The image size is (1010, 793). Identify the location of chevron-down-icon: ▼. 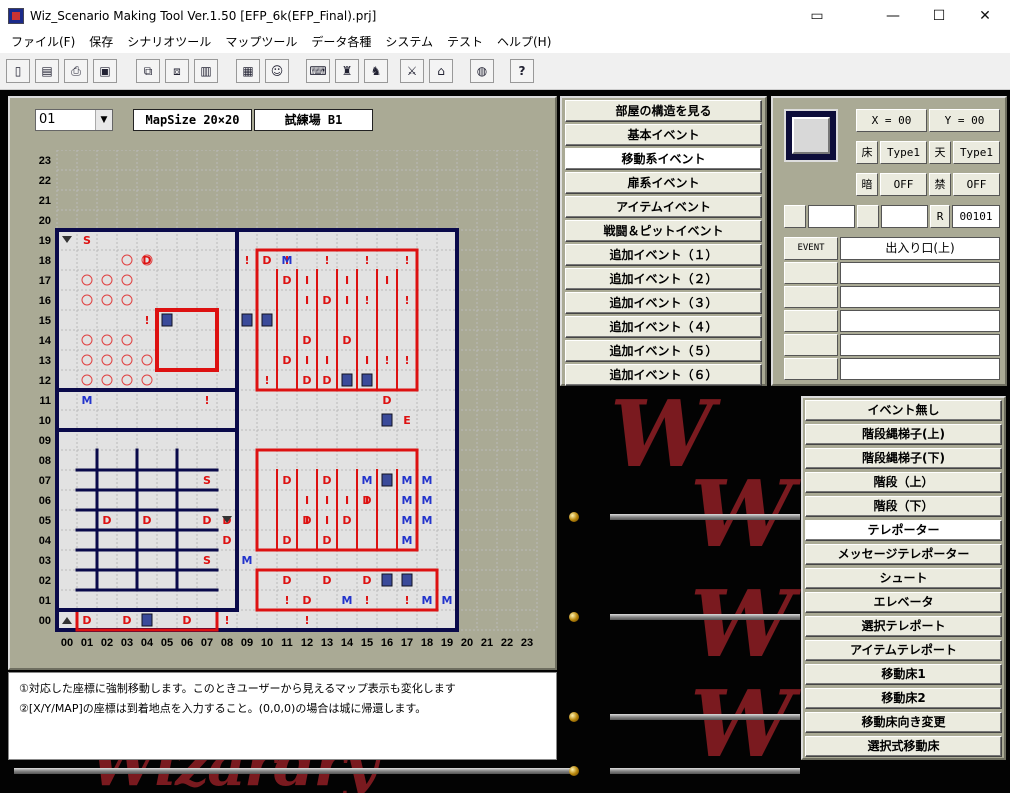
(103, 120).